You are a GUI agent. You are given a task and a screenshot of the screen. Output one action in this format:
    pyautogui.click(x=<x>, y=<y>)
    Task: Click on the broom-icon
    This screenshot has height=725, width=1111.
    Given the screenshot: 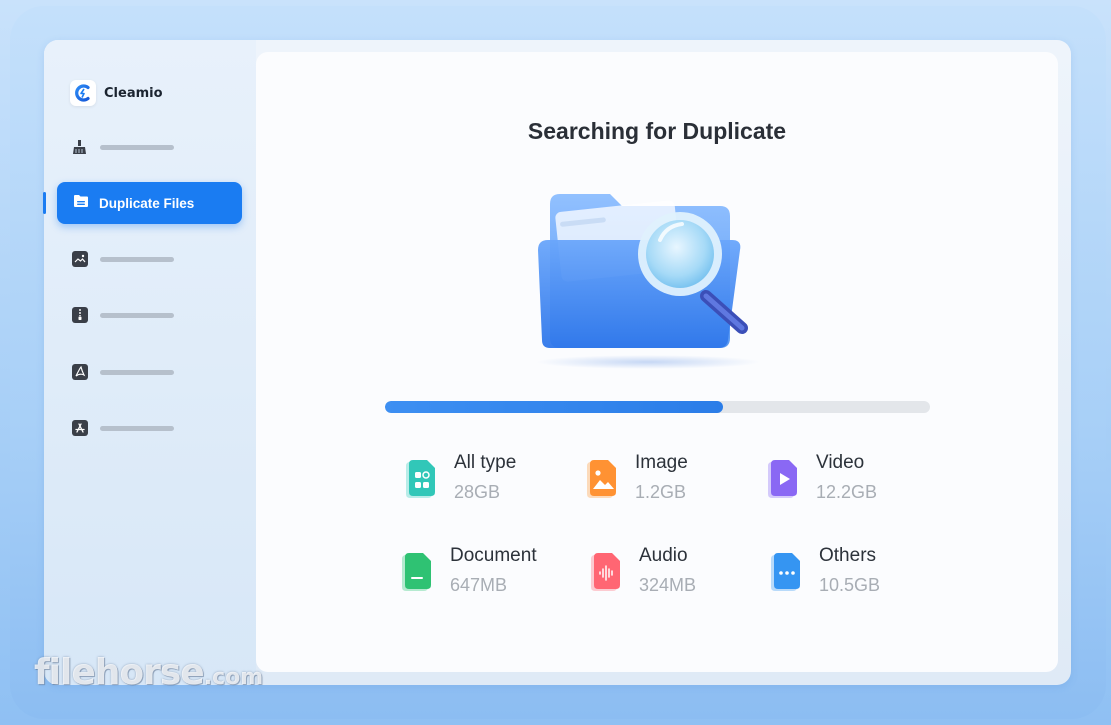 What is the action you would take?
    pyautogui.click(x=80, y=147)
    